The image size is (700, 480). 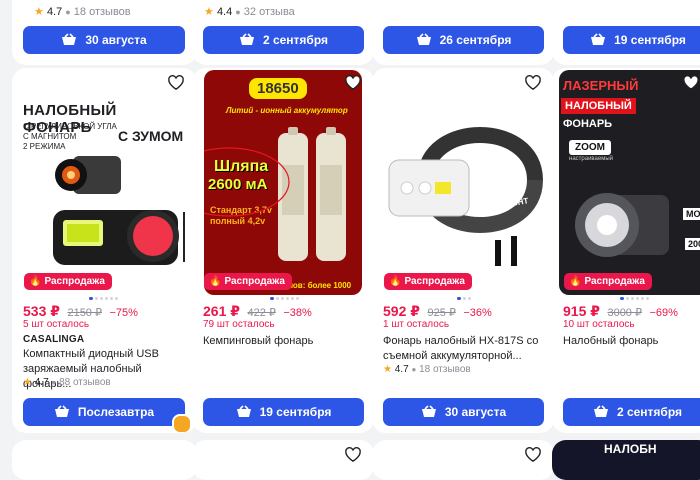 I want to click on bottom-banner-text: НАЛОБН, so click(x=630, y=449).